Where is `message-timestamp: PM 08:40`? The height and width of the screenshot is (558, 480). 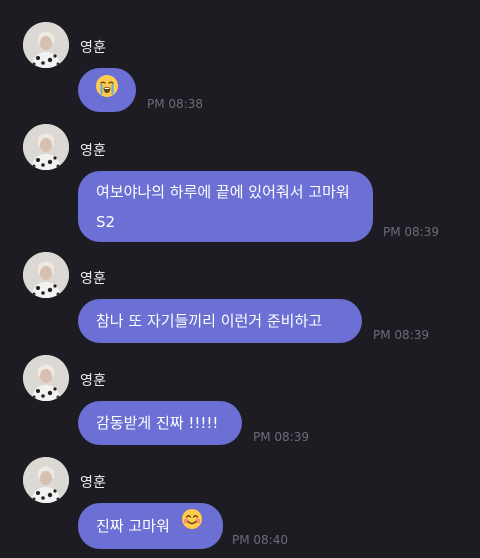 message-timestamp: PM 08:40 is located at coordinates (260, 540).